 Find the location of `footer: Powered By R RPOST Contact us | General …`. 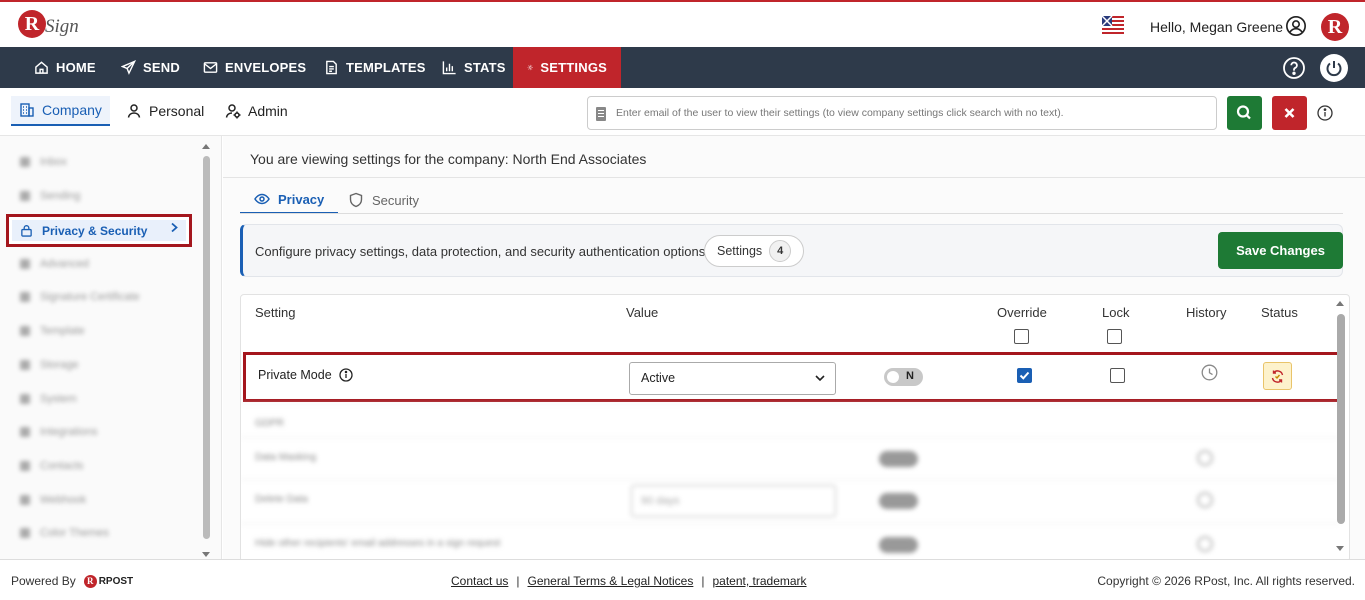

footer: Powered By R RPOST Contact us | General … is located at coordinates (682, 579).